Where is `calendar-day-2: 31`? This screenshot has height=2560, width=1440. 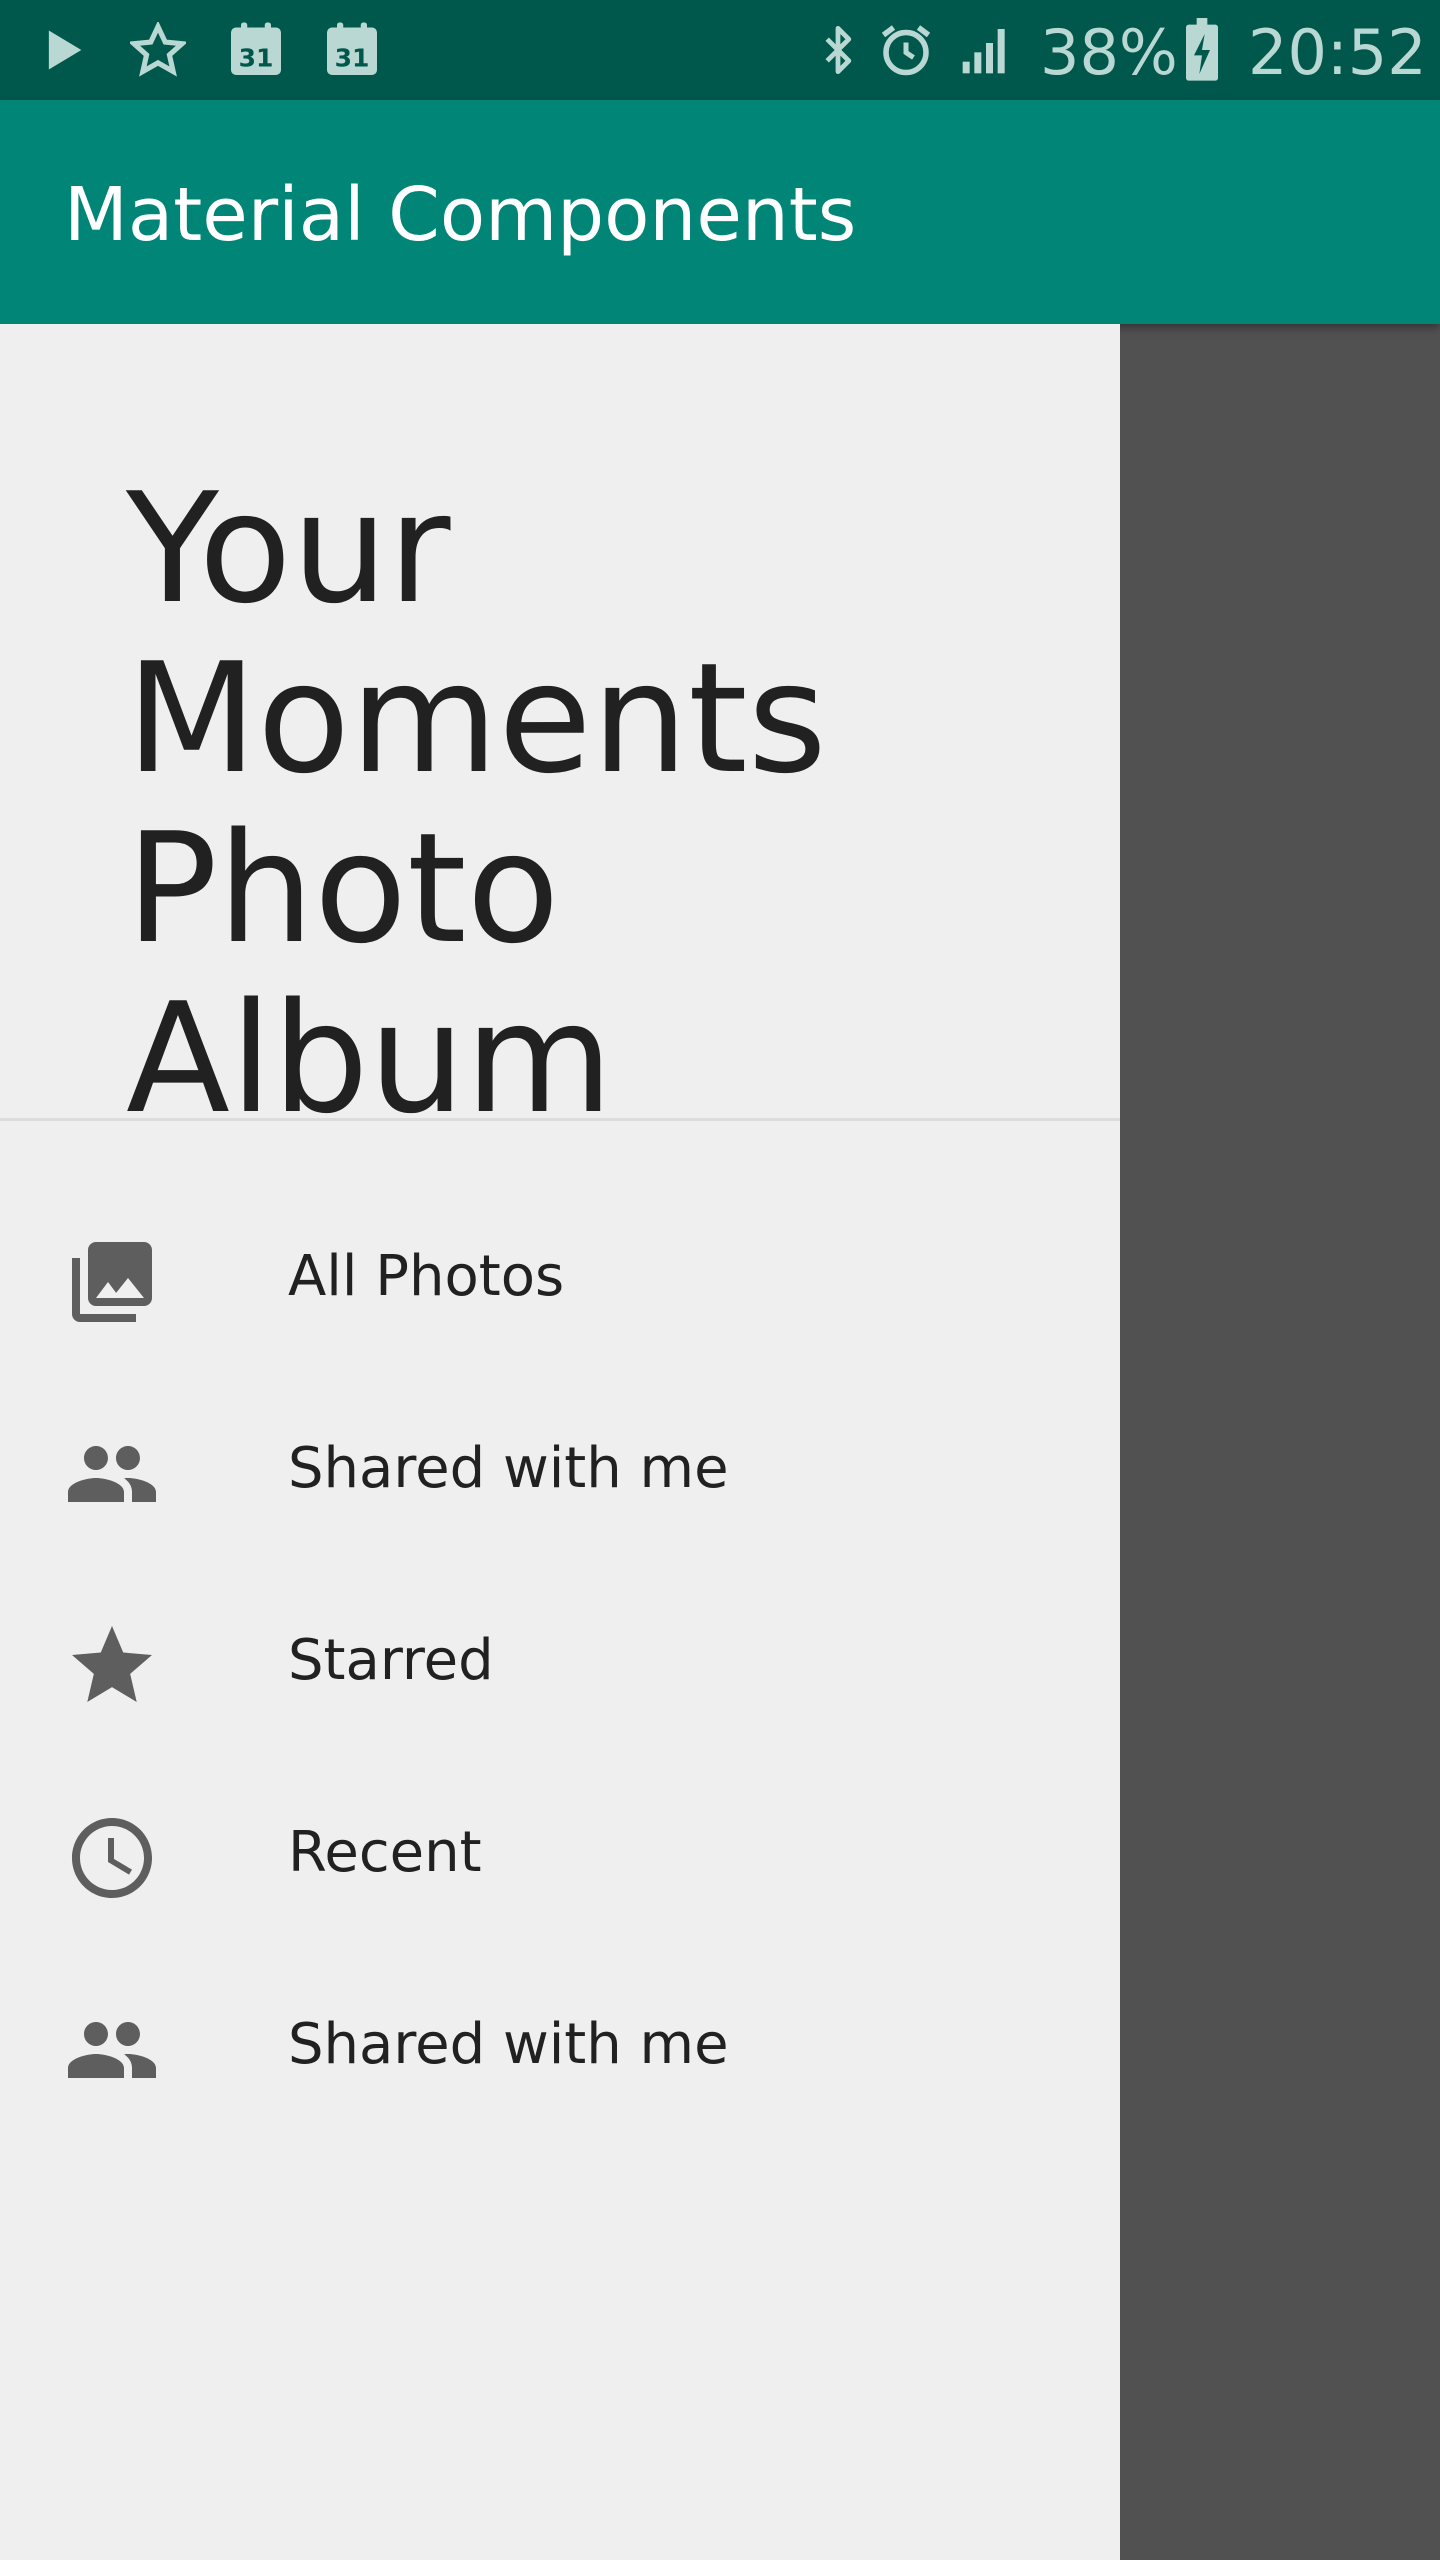
calendar-day-2: 31 is located at coordinates (352, 57).